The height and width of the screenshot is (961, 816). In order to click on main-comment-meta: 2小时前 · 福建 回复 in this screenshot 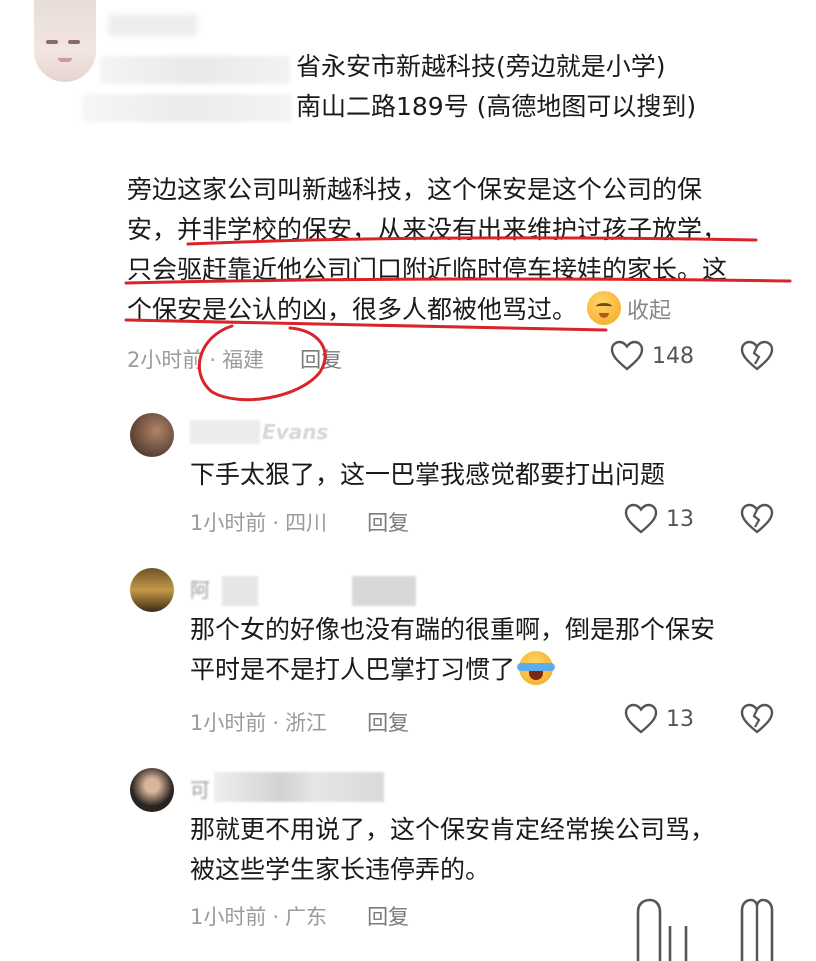, I will do `click(234, 359)`.